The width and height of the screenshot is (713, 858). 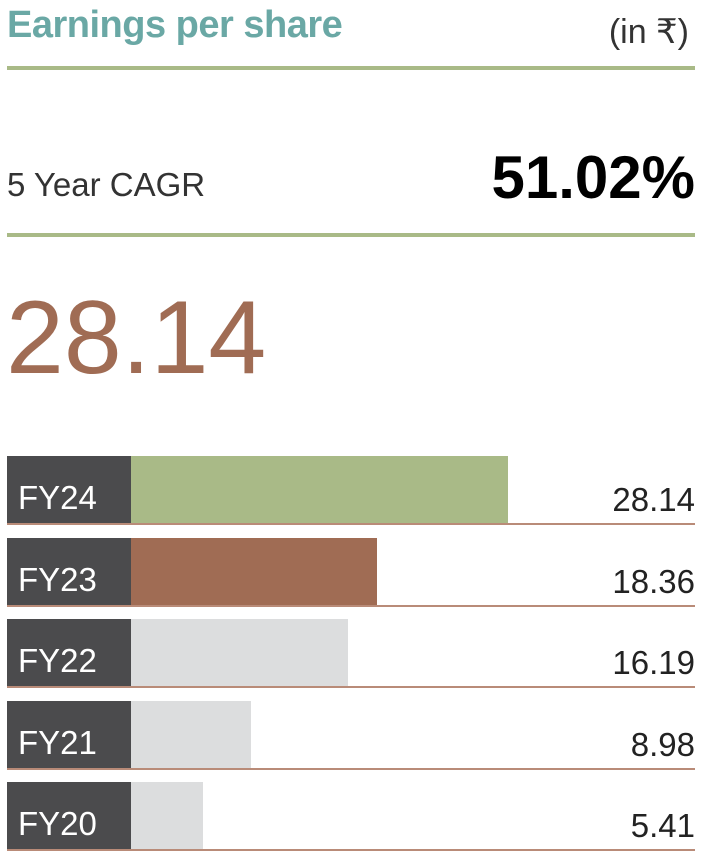 I want to click on bar-fy21, so click(x=191, y=734).